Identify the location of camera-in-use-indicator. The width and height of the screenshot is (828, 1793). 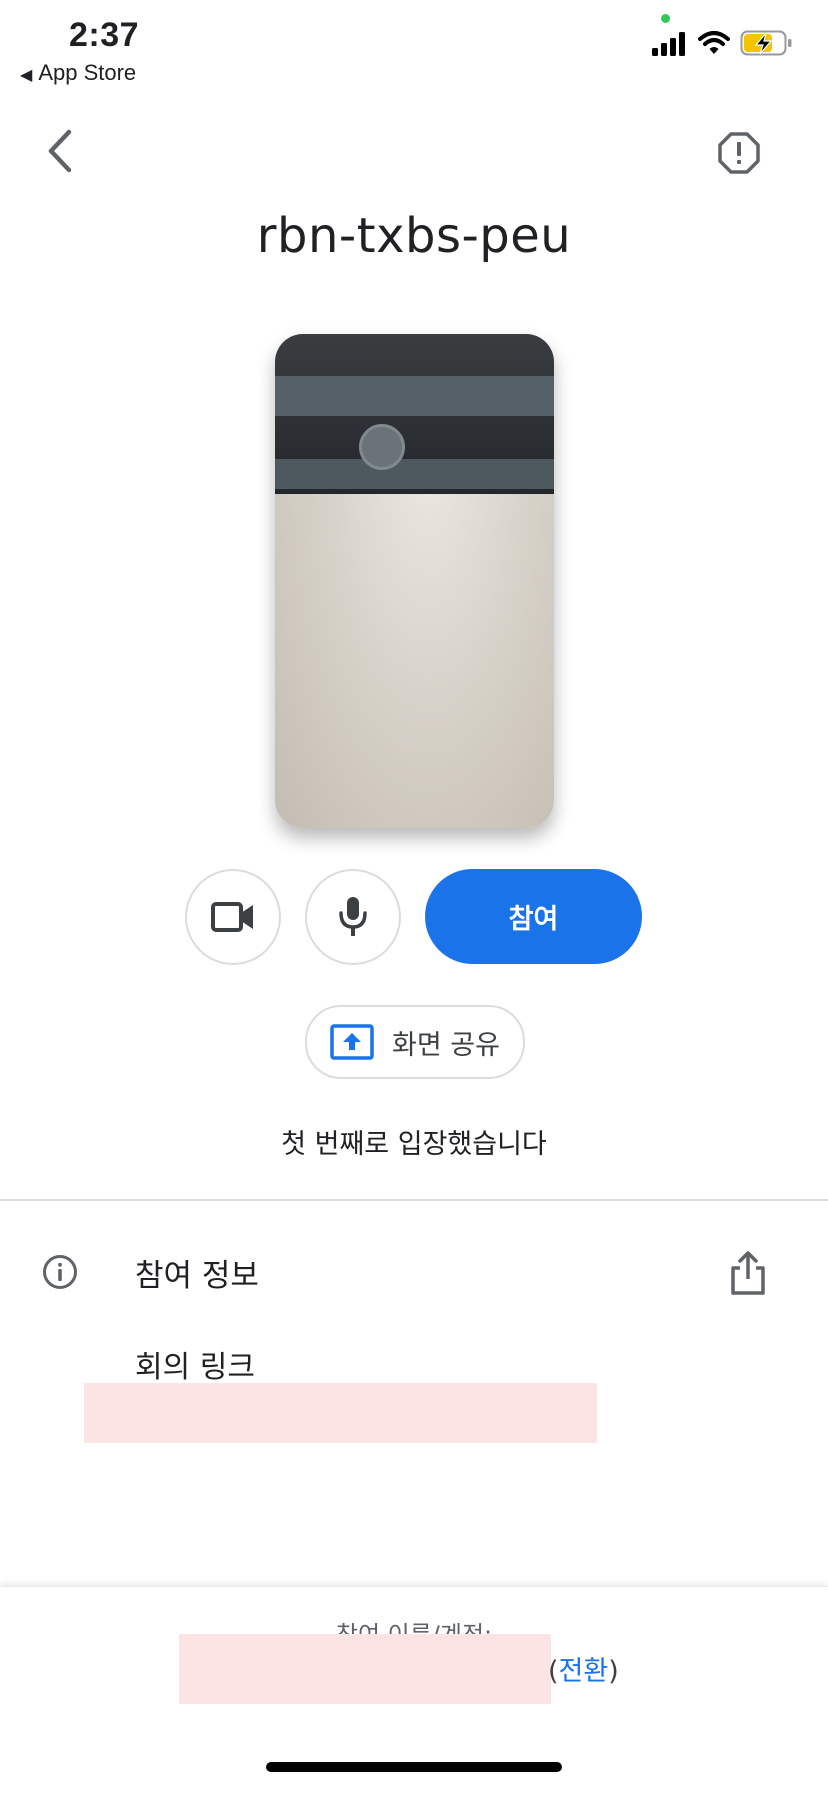
(665, 18).